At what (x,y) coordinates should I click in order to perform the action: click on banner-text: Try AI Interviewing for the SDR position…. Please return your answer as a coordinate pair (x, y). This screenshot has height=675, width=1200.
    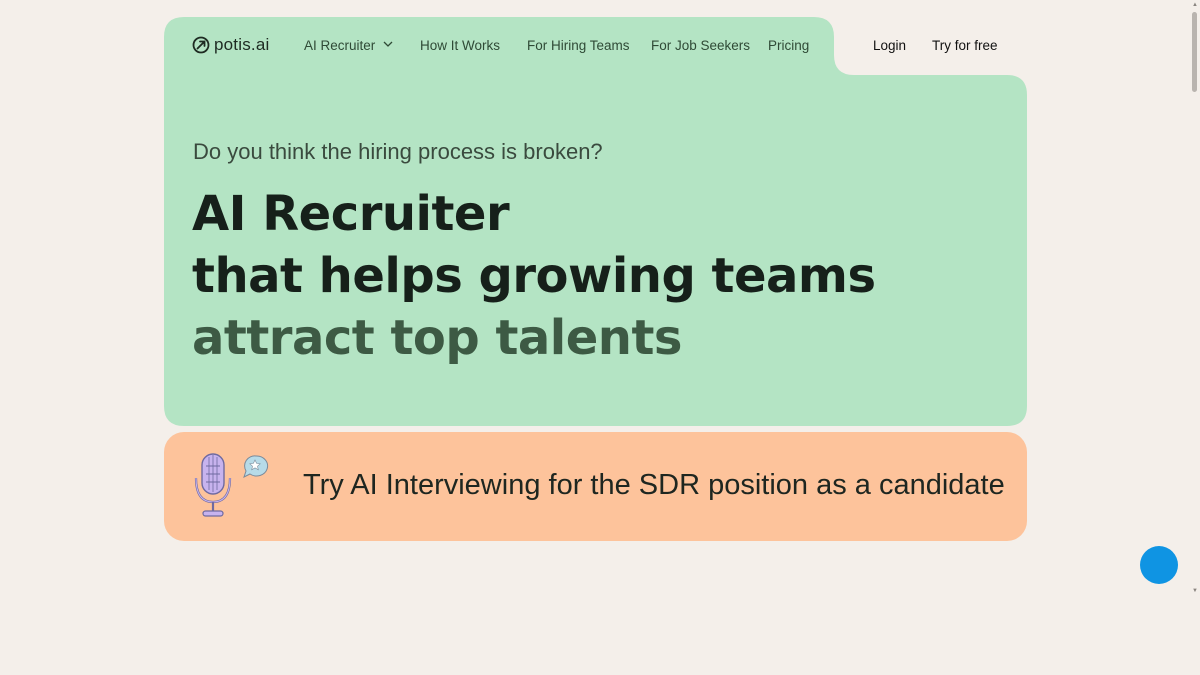
    Looking at the image, I should click on (654, 485).